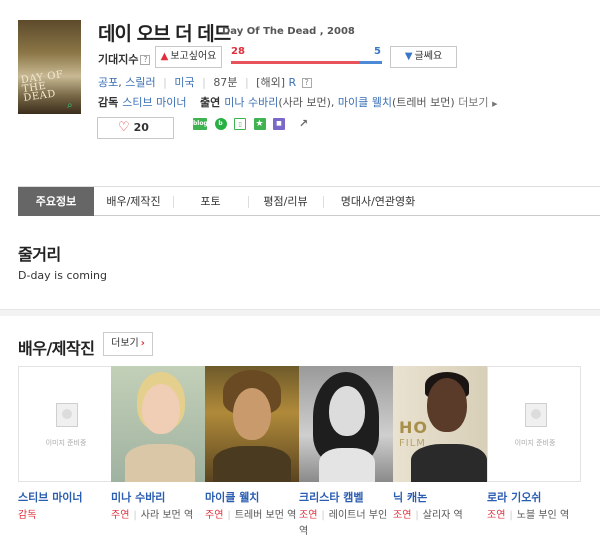 The width and height of the screenshot is (600, 556). What do you see at coordinates (346, 497) in the screenshot?
I see `cast-name: 크리스타 캠벨` at bounding box center [346, 497].